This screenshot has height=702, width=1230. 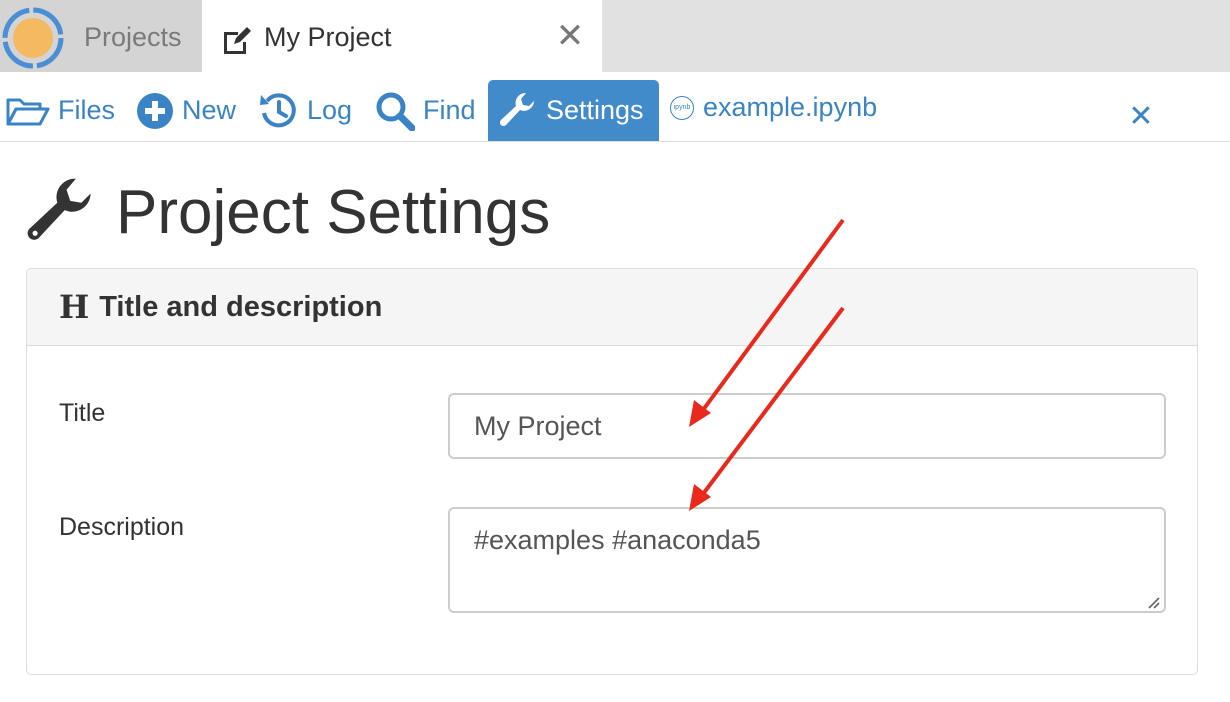 I want to click on nav-settings-label: Settings, so click(x=595, y=110).